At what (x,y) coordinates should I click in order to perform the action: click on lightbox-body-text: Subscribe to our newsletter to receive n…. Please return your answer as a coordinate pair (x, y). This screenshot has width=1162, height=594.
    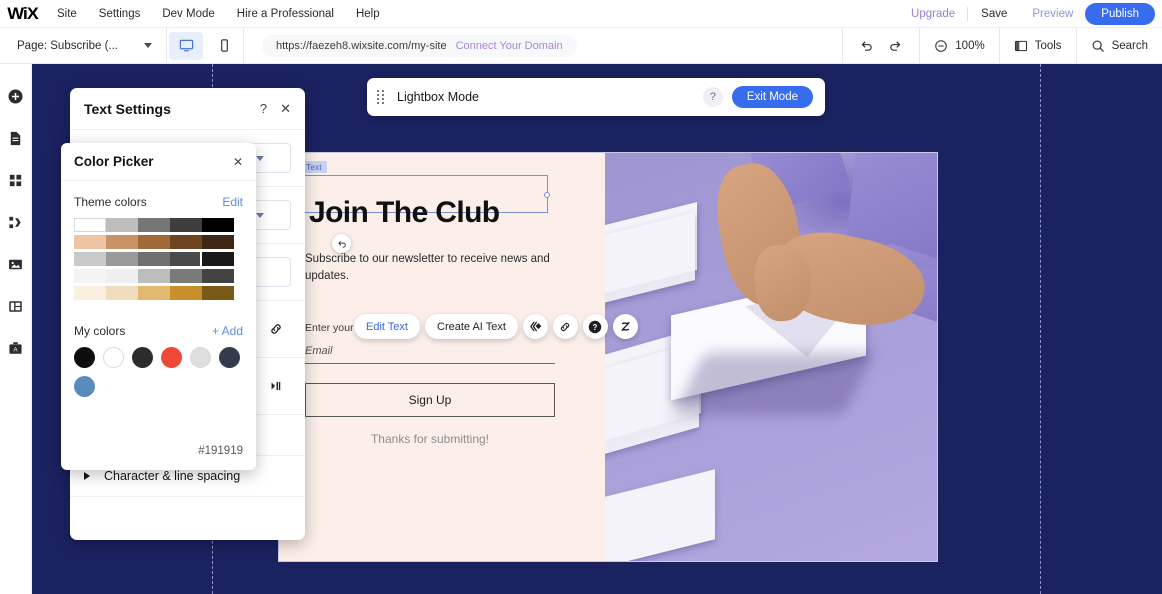
    Looking at the image, I should click on (430, 269).